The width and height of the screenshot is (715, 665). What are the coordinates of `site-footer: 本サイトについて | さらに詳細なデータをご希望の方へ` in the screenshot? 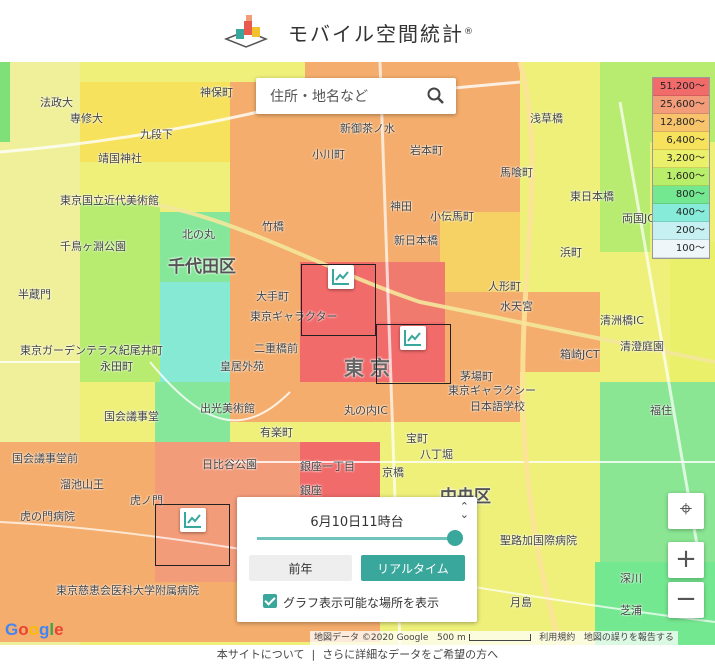 It's located at (357, 655).